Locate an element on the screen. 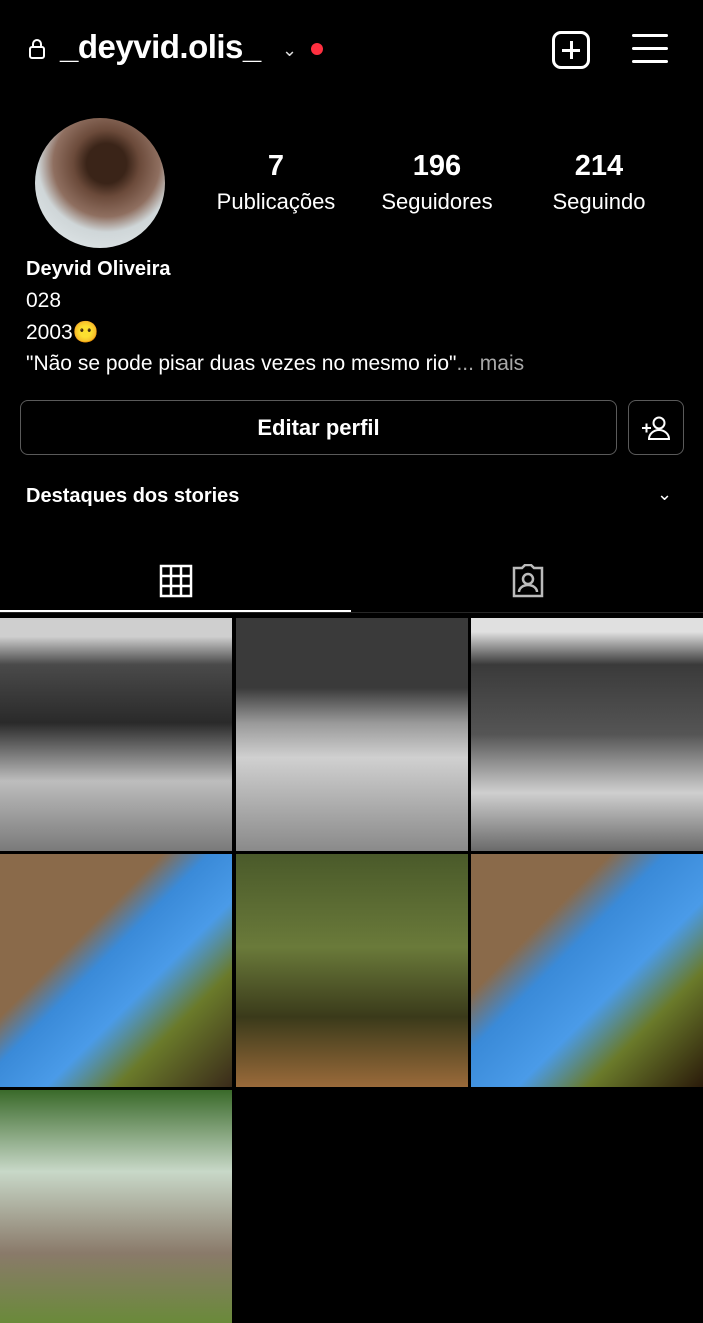  stat-posts: 7 Publicações is located at coordinates (276, 182).